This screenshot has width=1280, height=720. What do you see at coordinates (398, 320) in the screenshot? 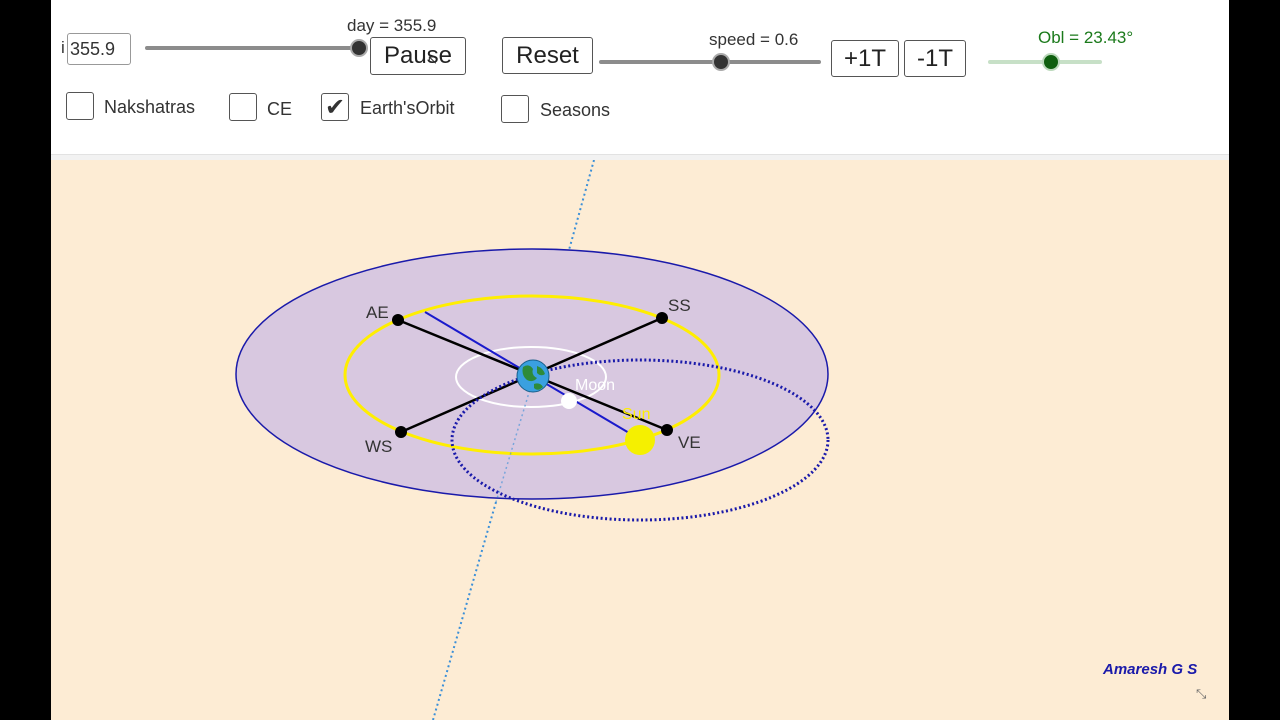
I see `ae-point` at bounding box center [398, 320].